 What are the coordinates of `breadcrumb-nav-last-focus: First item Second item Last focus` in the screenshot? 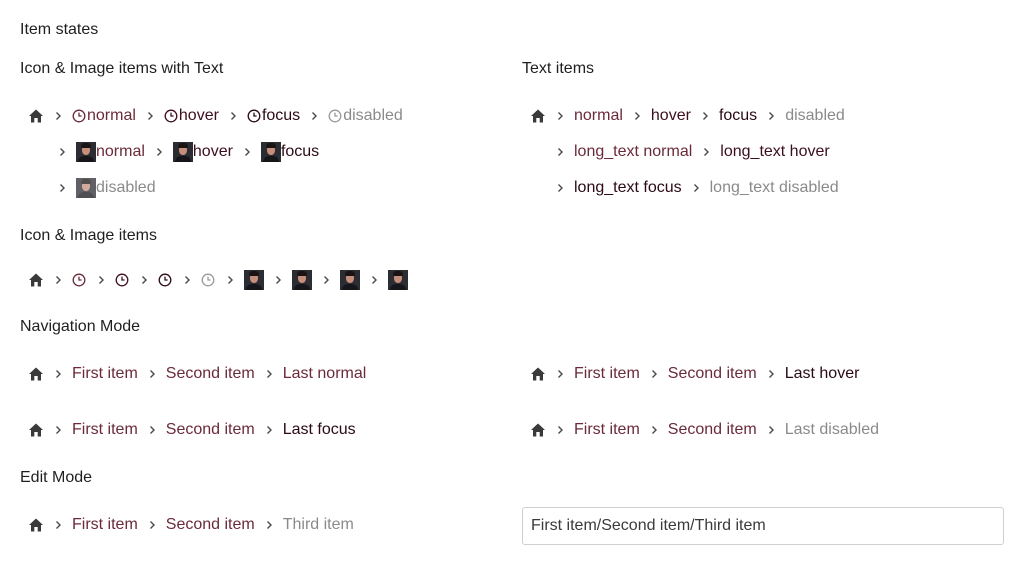 It's located at (188, 430).